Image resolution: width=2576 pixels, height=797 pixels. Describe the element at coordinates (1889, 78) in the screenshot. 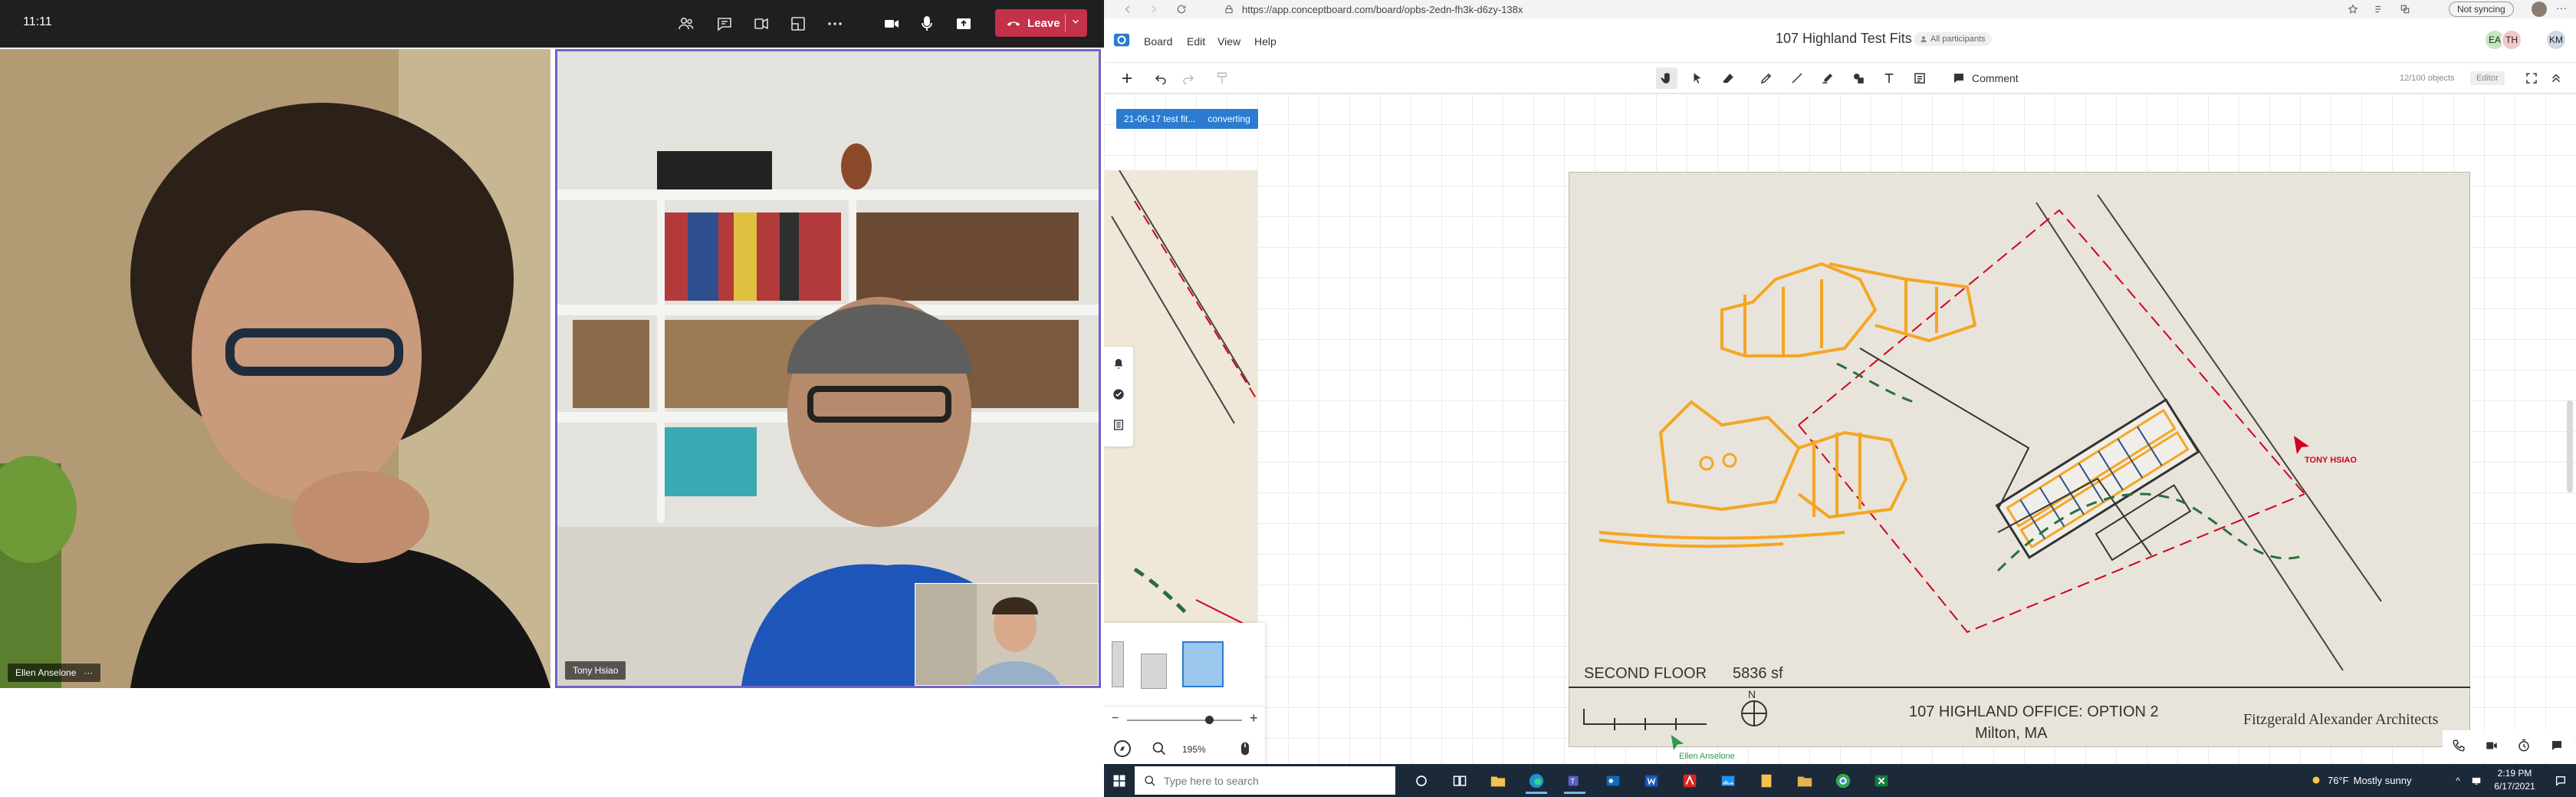

I see `text-tool-icon` at that location.